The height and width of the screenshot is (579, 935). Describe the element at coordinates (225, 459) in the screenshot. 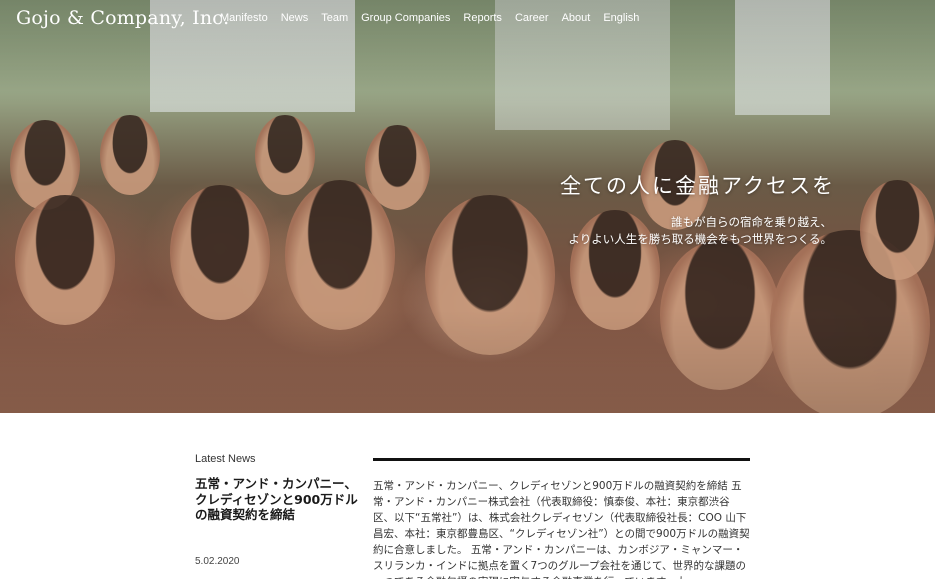

I see `latest-news-label: Latest News` at that location.